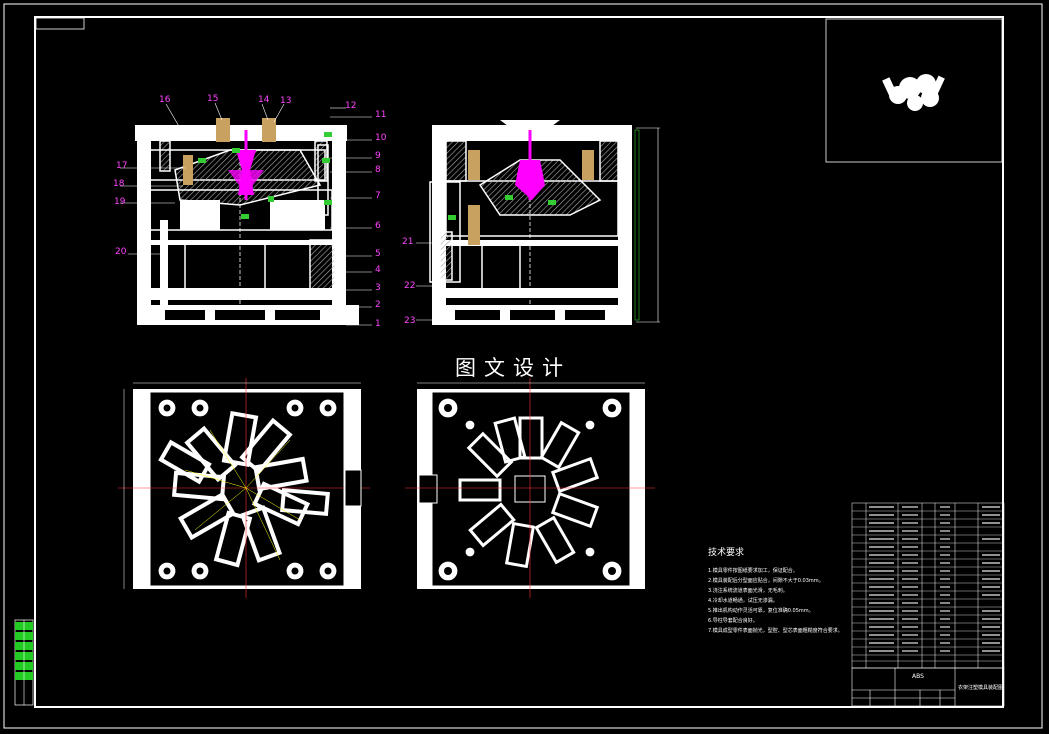 The image size is (1049, 734). Describe the element at coordinates (378, 226) in the screenshot. I see `part-label-6: 6` at that location.